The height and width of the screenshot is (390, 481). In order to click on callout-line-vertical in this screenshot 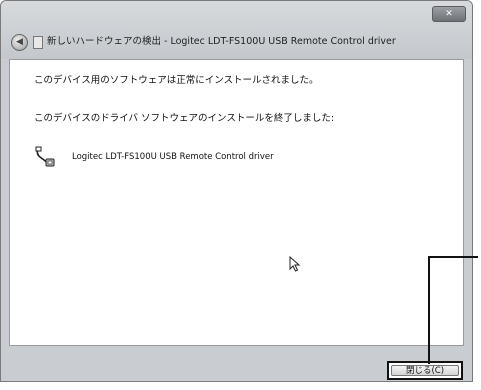, I will do `click(429, 310)`.